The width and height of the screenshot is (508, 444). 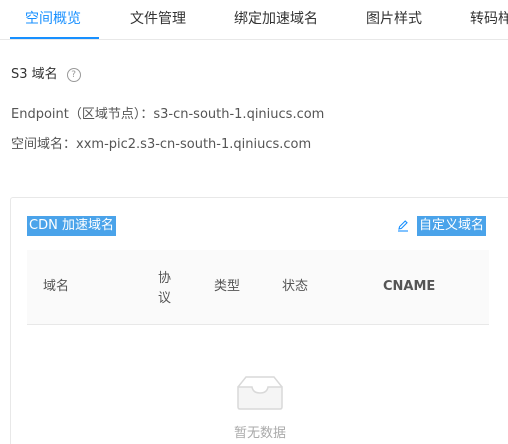 I want to click on space-domain-value: xxm-pic2.s3-cn-south-1.qiniucs.com, so click(x=194, y=144).